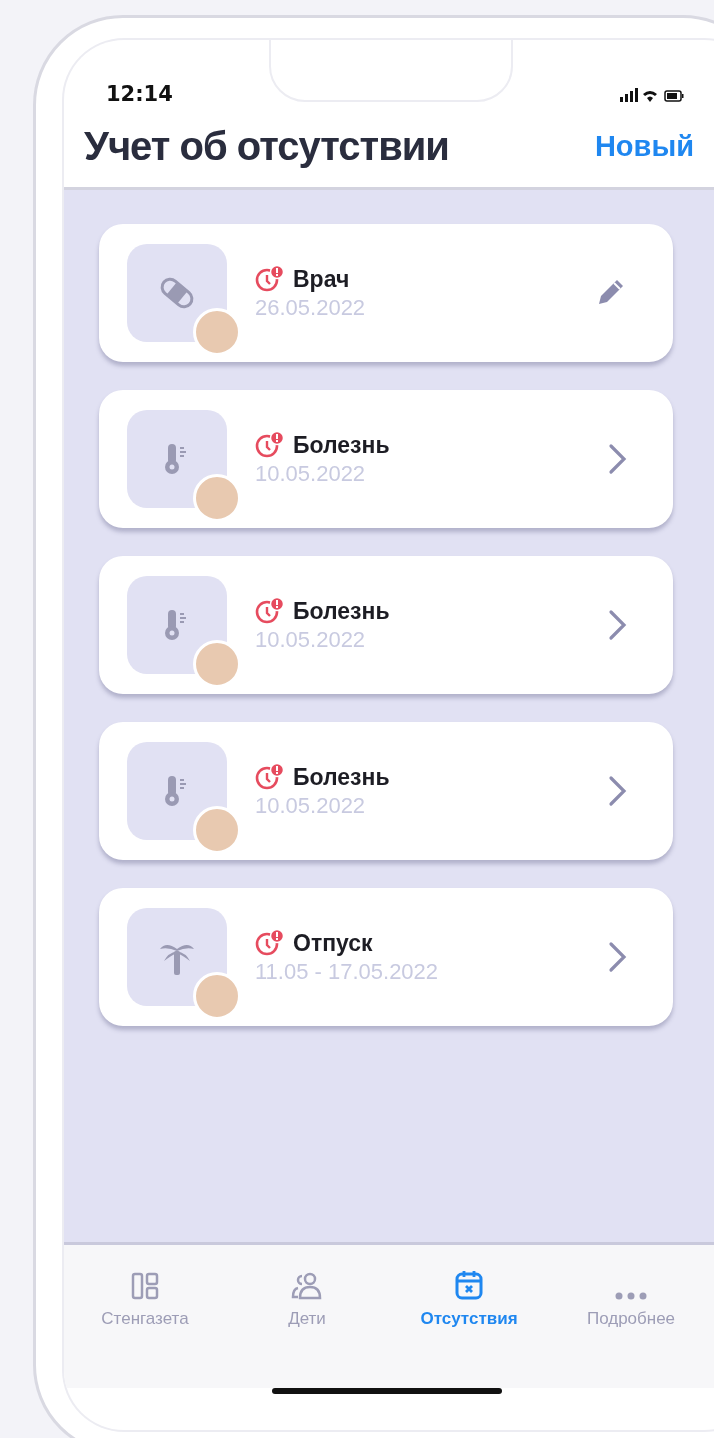 This screenshot has width=714, height=1438. Describe the element at coordinates (629, 94) in the screenshot. I see `signal-icon` at that location.